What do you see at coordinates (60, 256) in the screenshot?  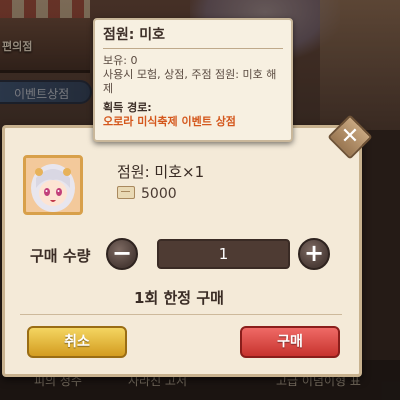 I see `quantity-label: 구매 수량` at bounding box center [60, 256].